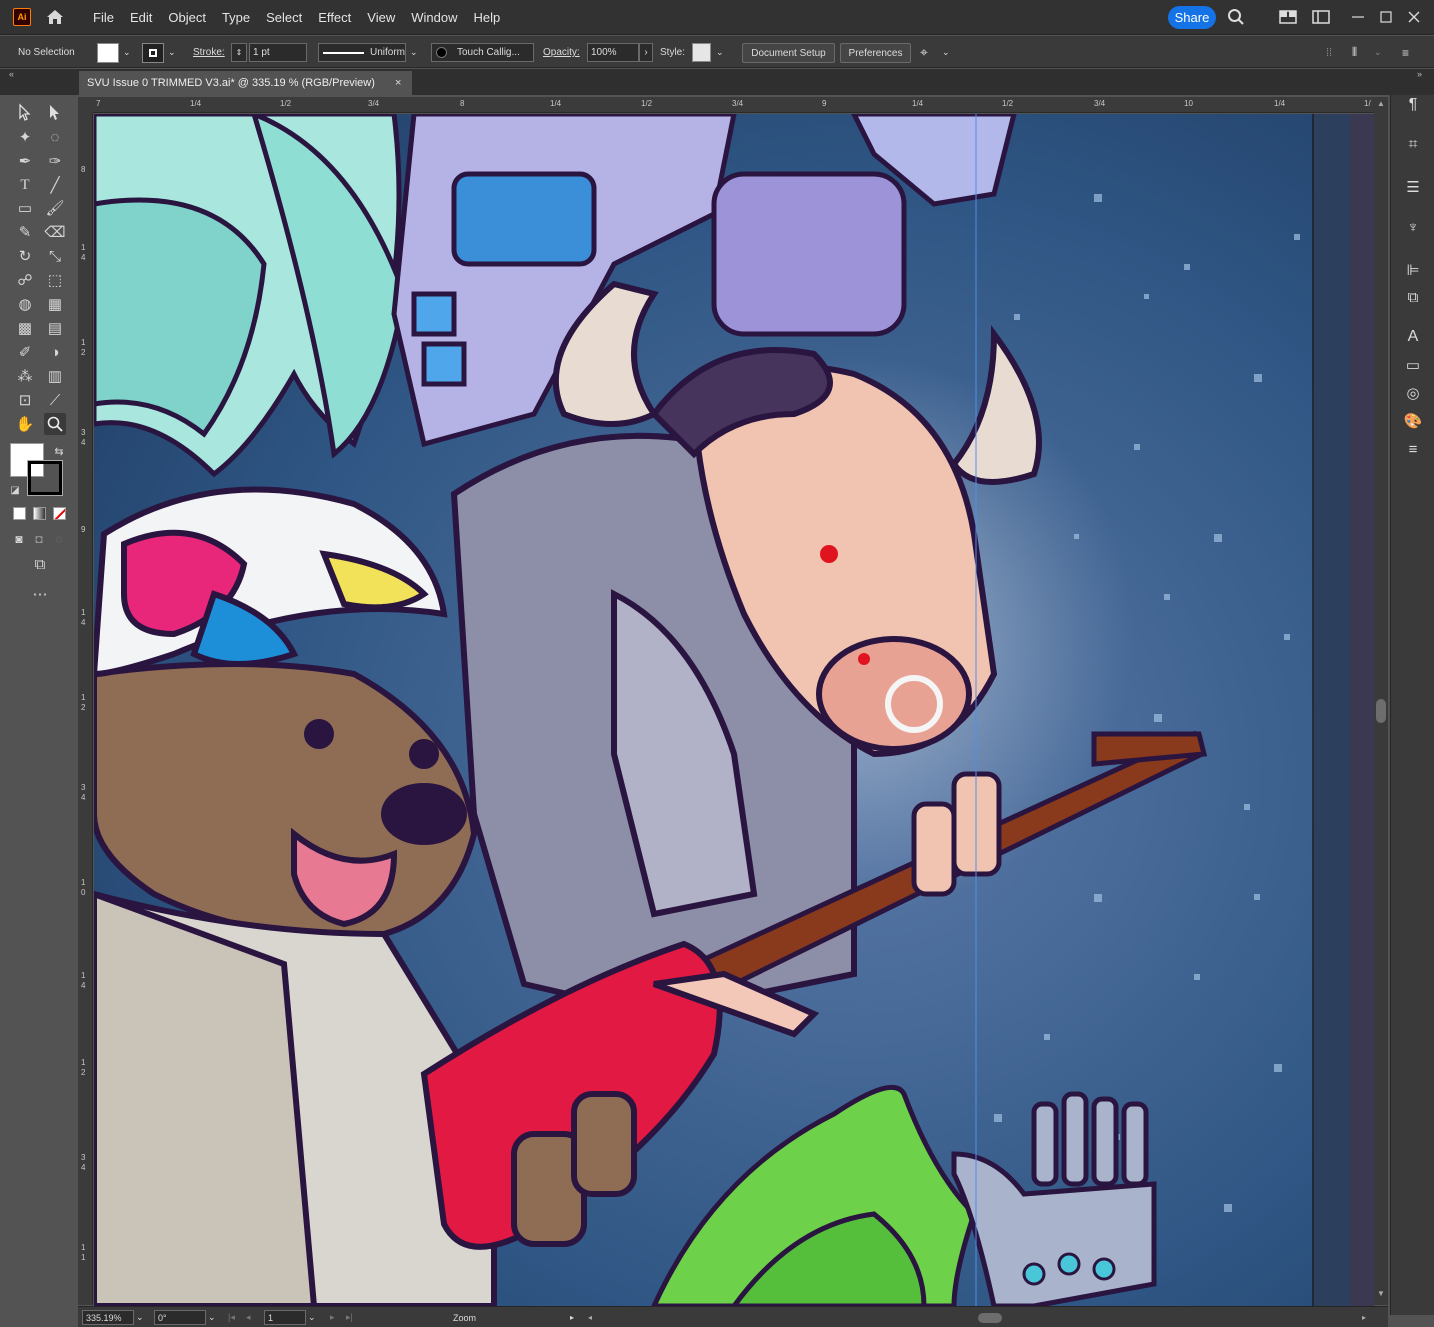 This screenshot has height=1327, width=1434. Describe the element at coordinates (25, 256) in the screenshot. I see `rotate-tool-icon: ↻` at that location.